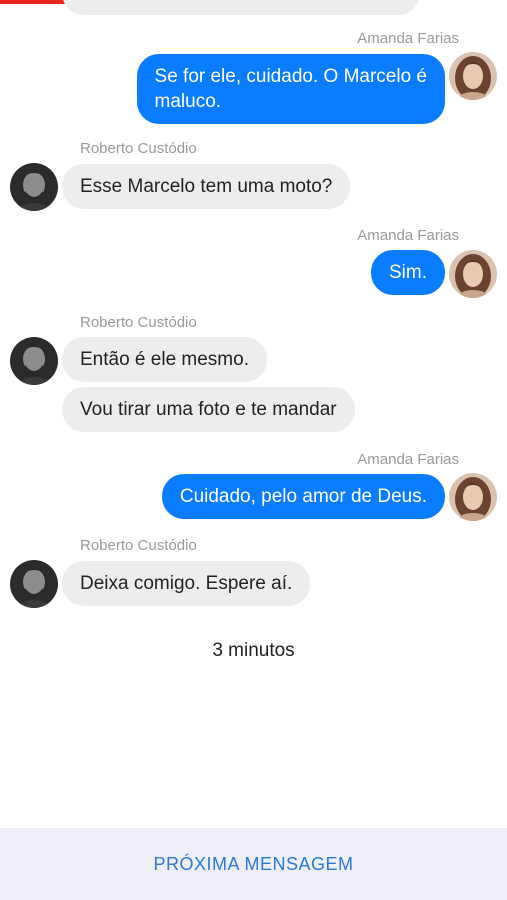  What do you see at coordinates (186, 583) in the screenshot?
I see `message-bubble-received: Deixa comigo. Espere aí.` at bounding box center [186, 583].